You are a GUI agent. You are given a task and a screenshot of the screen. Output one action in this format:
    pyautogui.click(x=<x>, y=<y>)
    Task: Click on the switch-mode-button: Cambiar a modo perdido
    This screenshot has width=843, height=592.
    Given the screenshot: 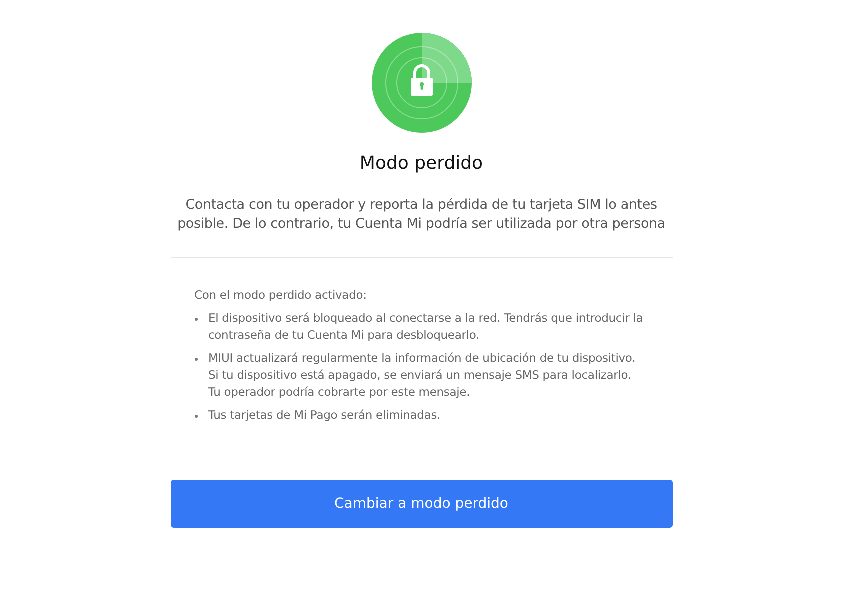 What is the action you would take?
    pyautogui.click(x=421, y=504)
    